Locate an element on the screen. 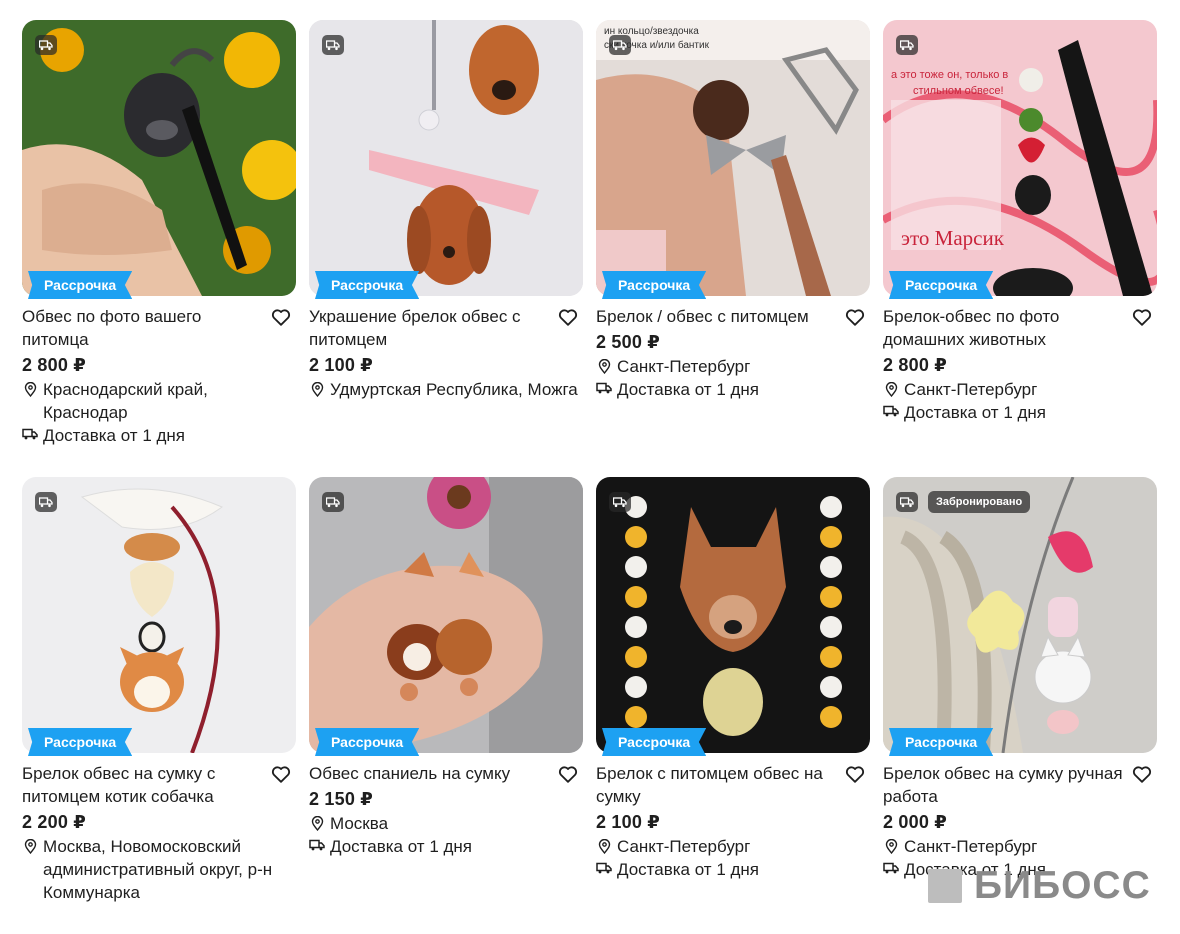 The image size is (1180, 934). listing-title: Обвес спаниель на сумку is located at coordinates (429, 773).